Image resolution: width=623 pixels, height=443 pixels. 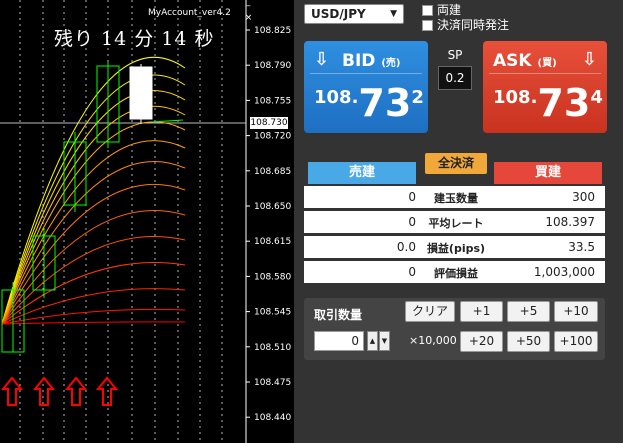 I want to click on row-label: 評価損益, so click(x=456, y=273).